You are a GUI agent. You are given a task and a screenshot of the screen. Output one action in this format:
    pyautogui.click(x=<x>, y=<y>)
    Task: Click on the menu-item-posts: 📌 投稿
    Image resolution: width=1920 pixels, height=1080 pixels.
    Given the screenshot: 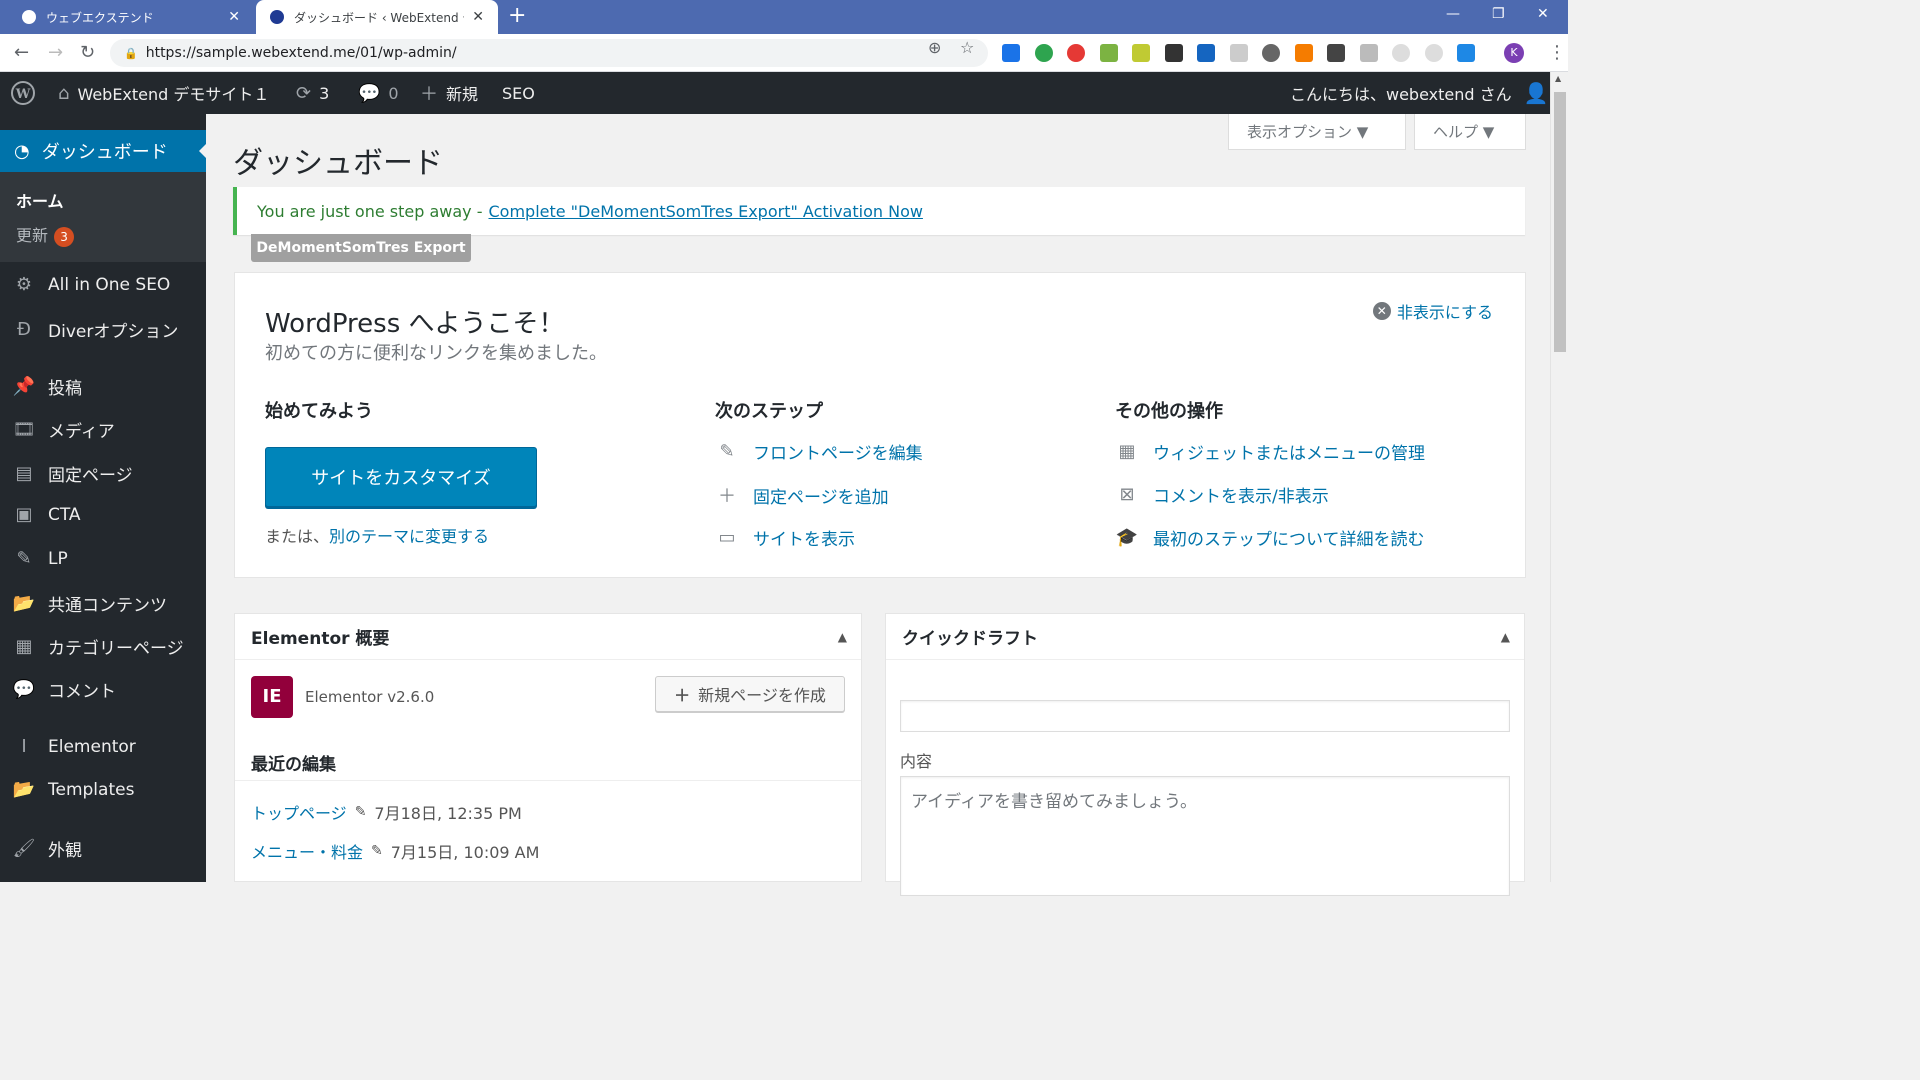 What is the action you would take?
    pyautogui.click(x=47, y=386)
    